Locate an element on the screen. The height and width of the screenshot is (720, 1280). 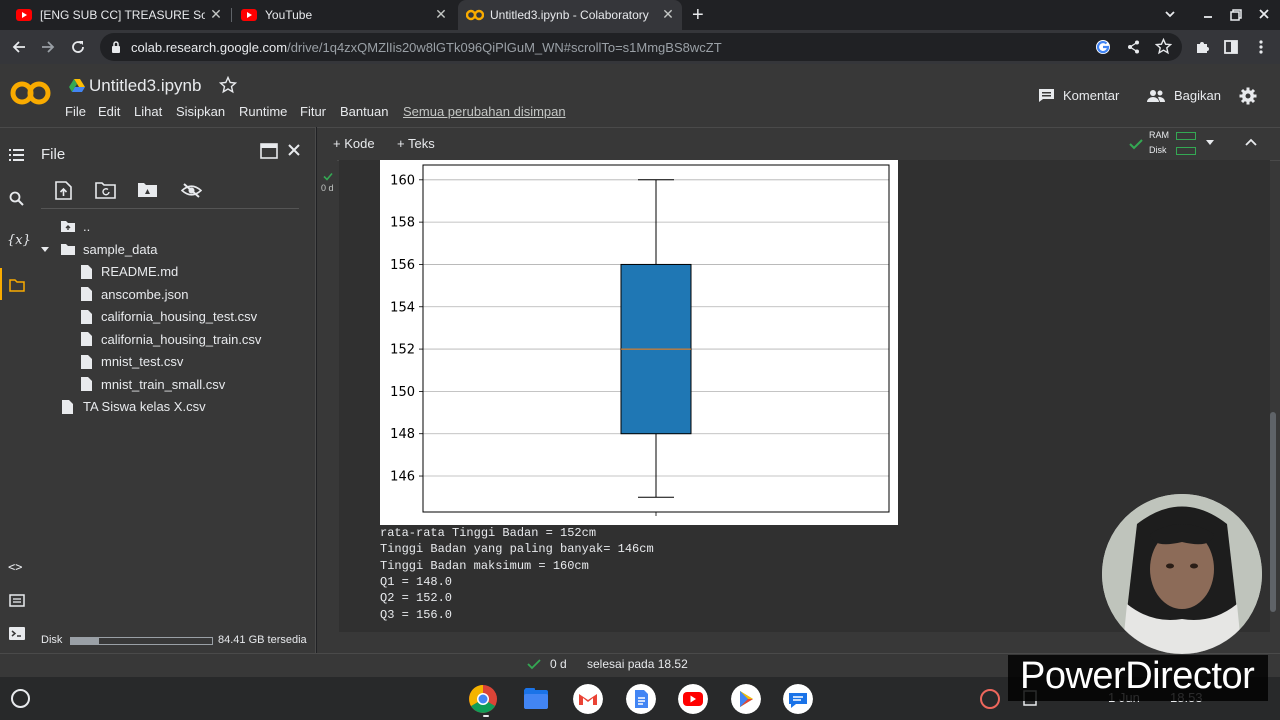
browser-menu-icon is located at coordinates (1261, 47).